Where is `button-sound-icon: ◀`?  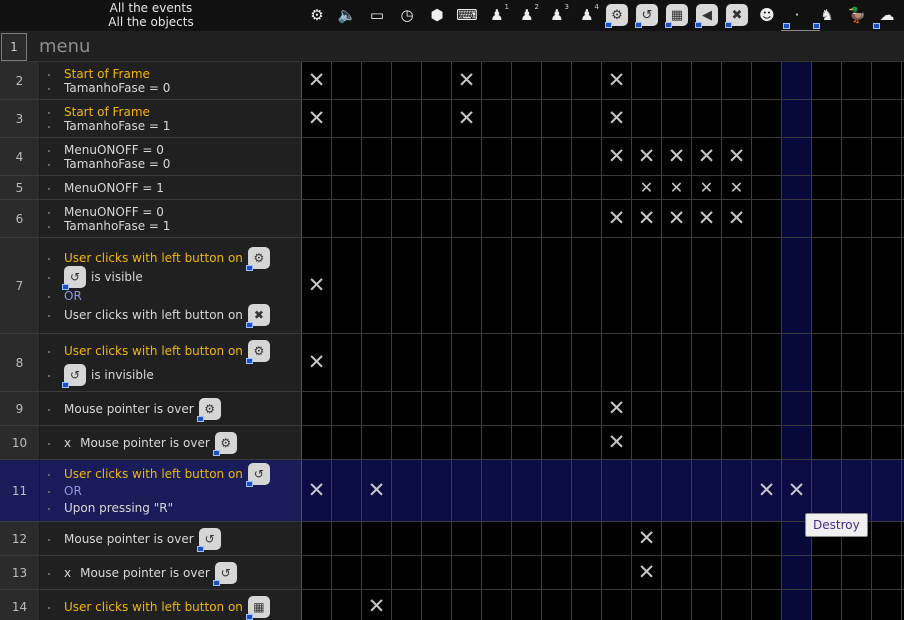 button-sound-icon: ◀ is located at coordinates (706, 16).